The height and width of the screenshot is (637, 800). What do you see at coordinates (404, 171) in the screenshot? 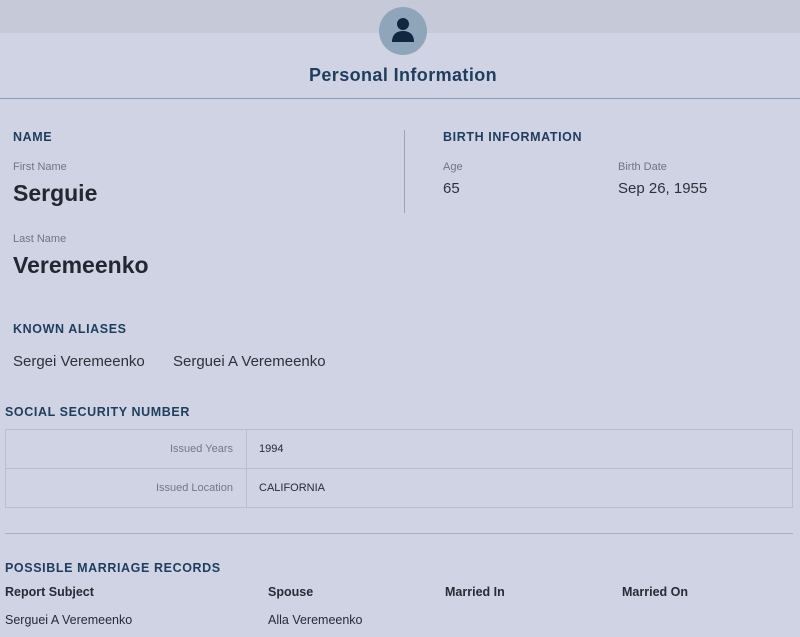
I see `column-divider` at bounding box center [404, 171].